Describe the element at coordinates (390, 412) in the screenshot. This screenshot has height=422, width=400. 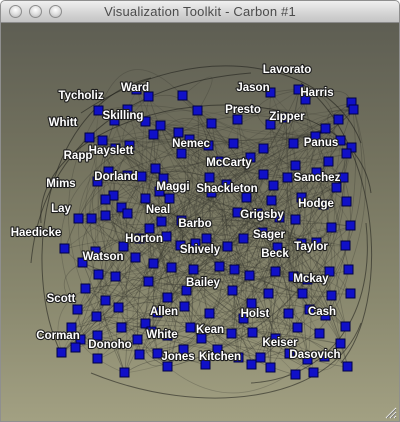
I see `resize-grip-icon` at that location.